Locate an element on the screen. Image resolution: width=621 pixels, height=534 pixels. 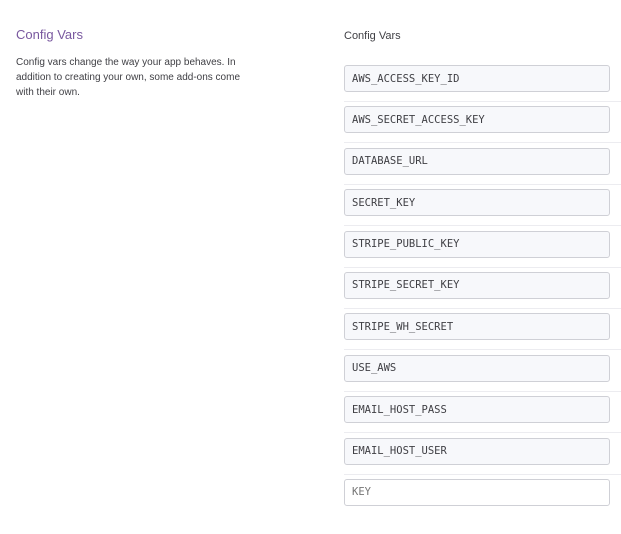
section-title: Config Vars is located at coordinates (49, 34).